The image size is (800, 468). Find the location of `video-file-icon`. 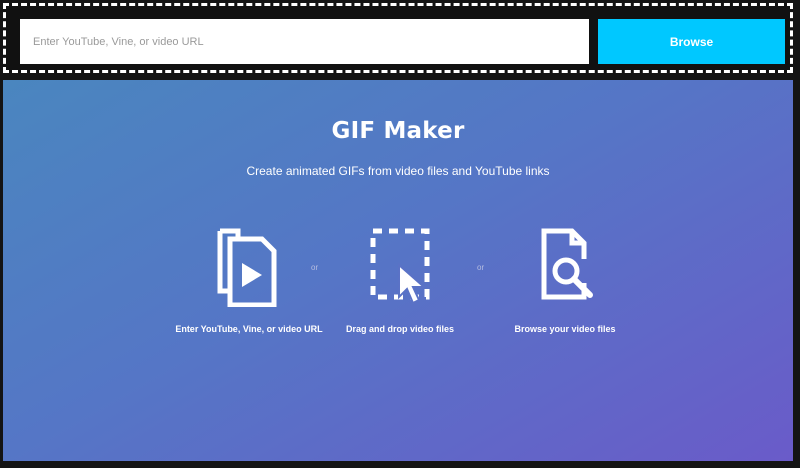

video-file-icon is located at coordinates (247, 267).